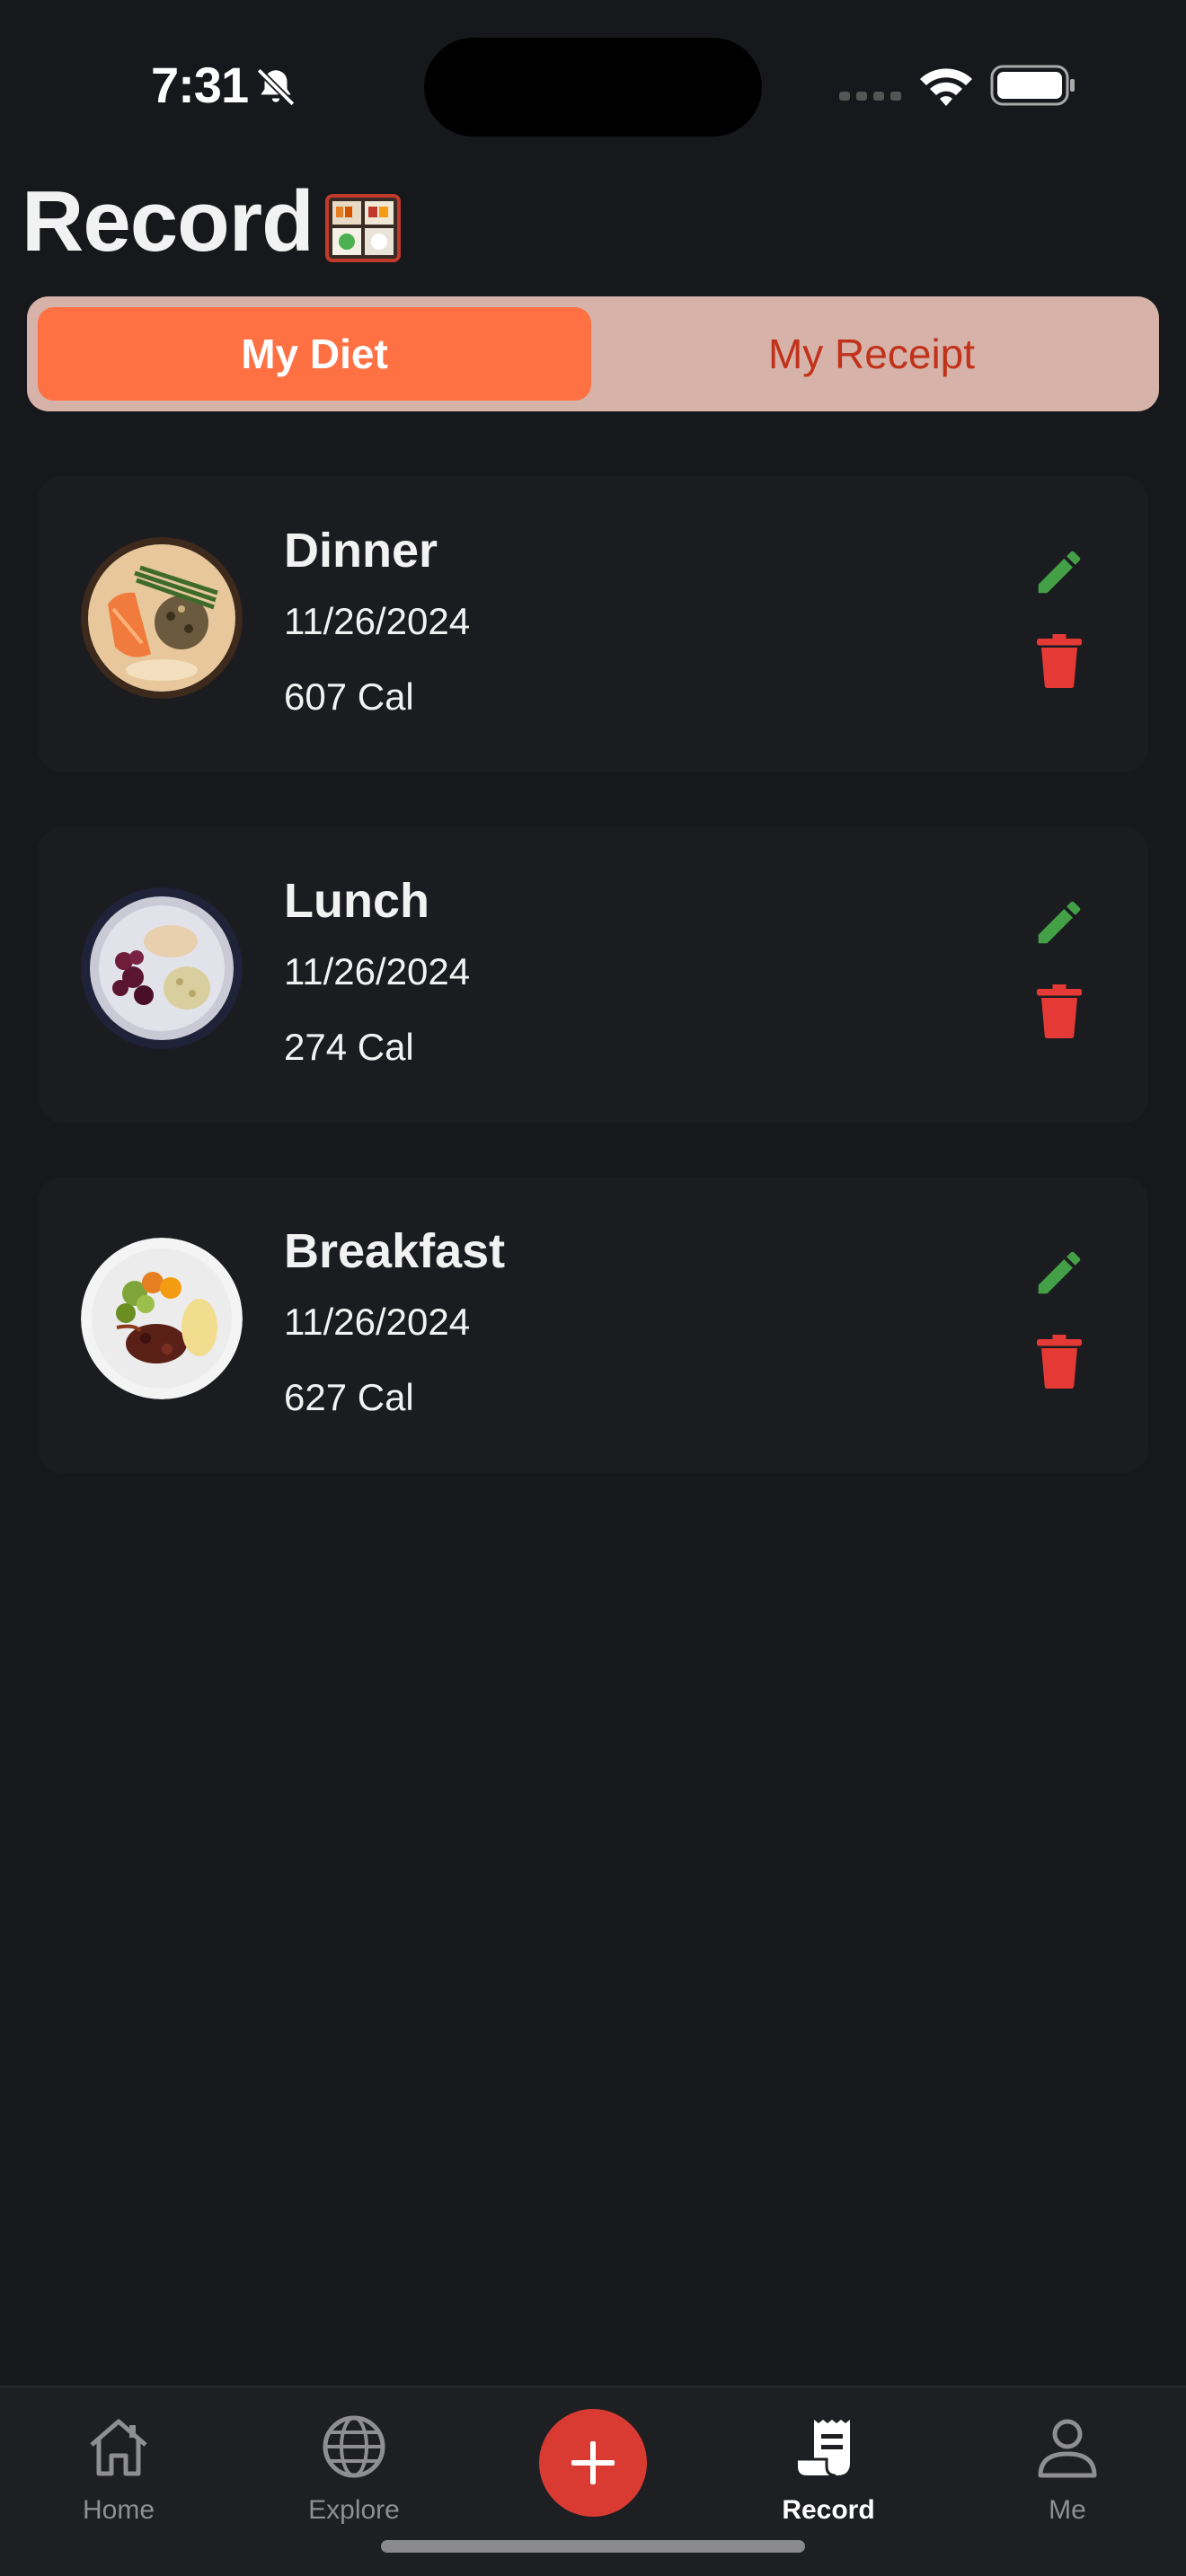 Image resolution: width=1186 pixels, height=2576 pixels. What do you see at coordinates (276, 87) in the screenshot?
I see `bell-slash-icon` at bounding box center [276, 87].